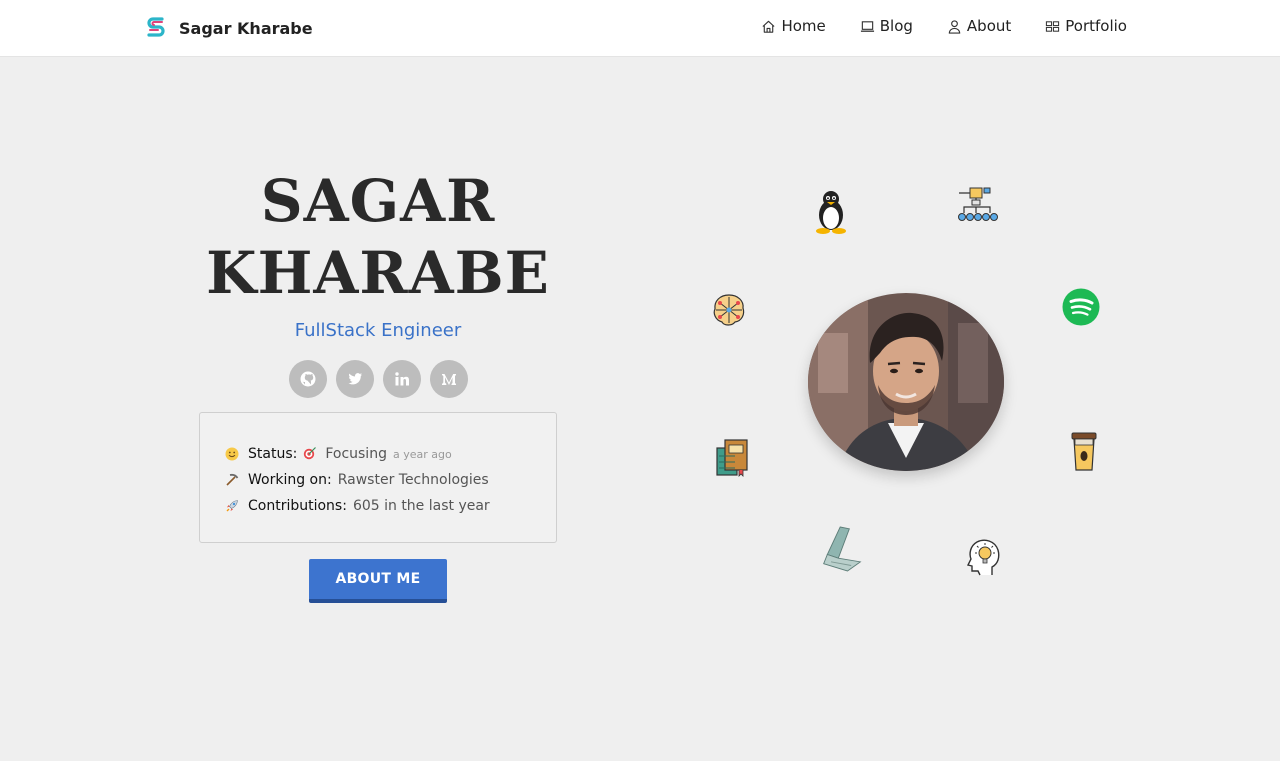 This screenshot has height=761, width=1280. What do you see at coordinates (944, 26) in the screenshot?
I see `main-nav: Home Blog About Portfolio` at bounding box center [944, 26].